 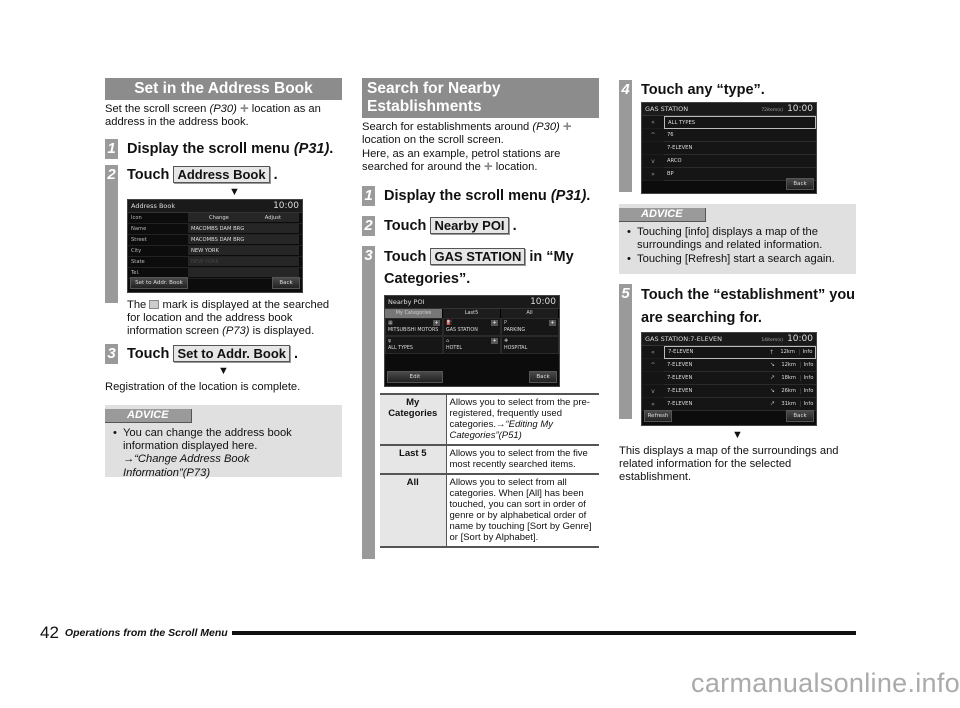 What do you see at coordinates (413, 419) in the screenshot?
I see `table-key: My Categories` at bounding box center [413, 419].